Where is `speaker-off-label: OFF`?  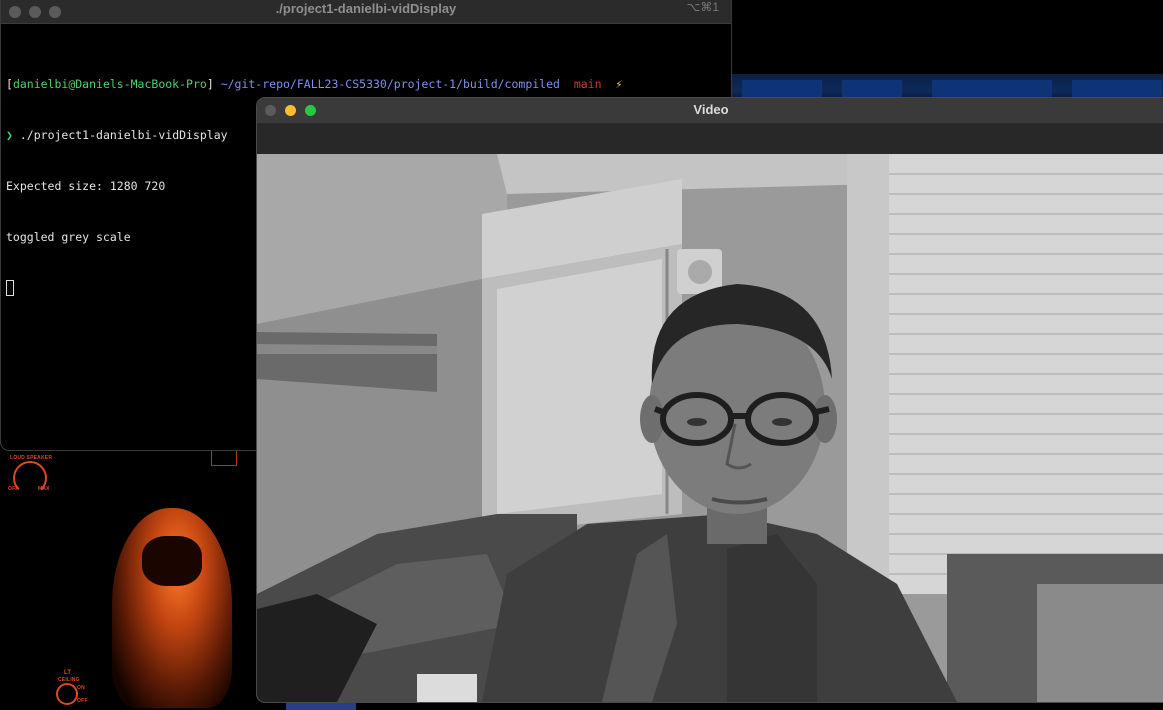 speaker-off-label: OFF is located at coordinates (13, 489).